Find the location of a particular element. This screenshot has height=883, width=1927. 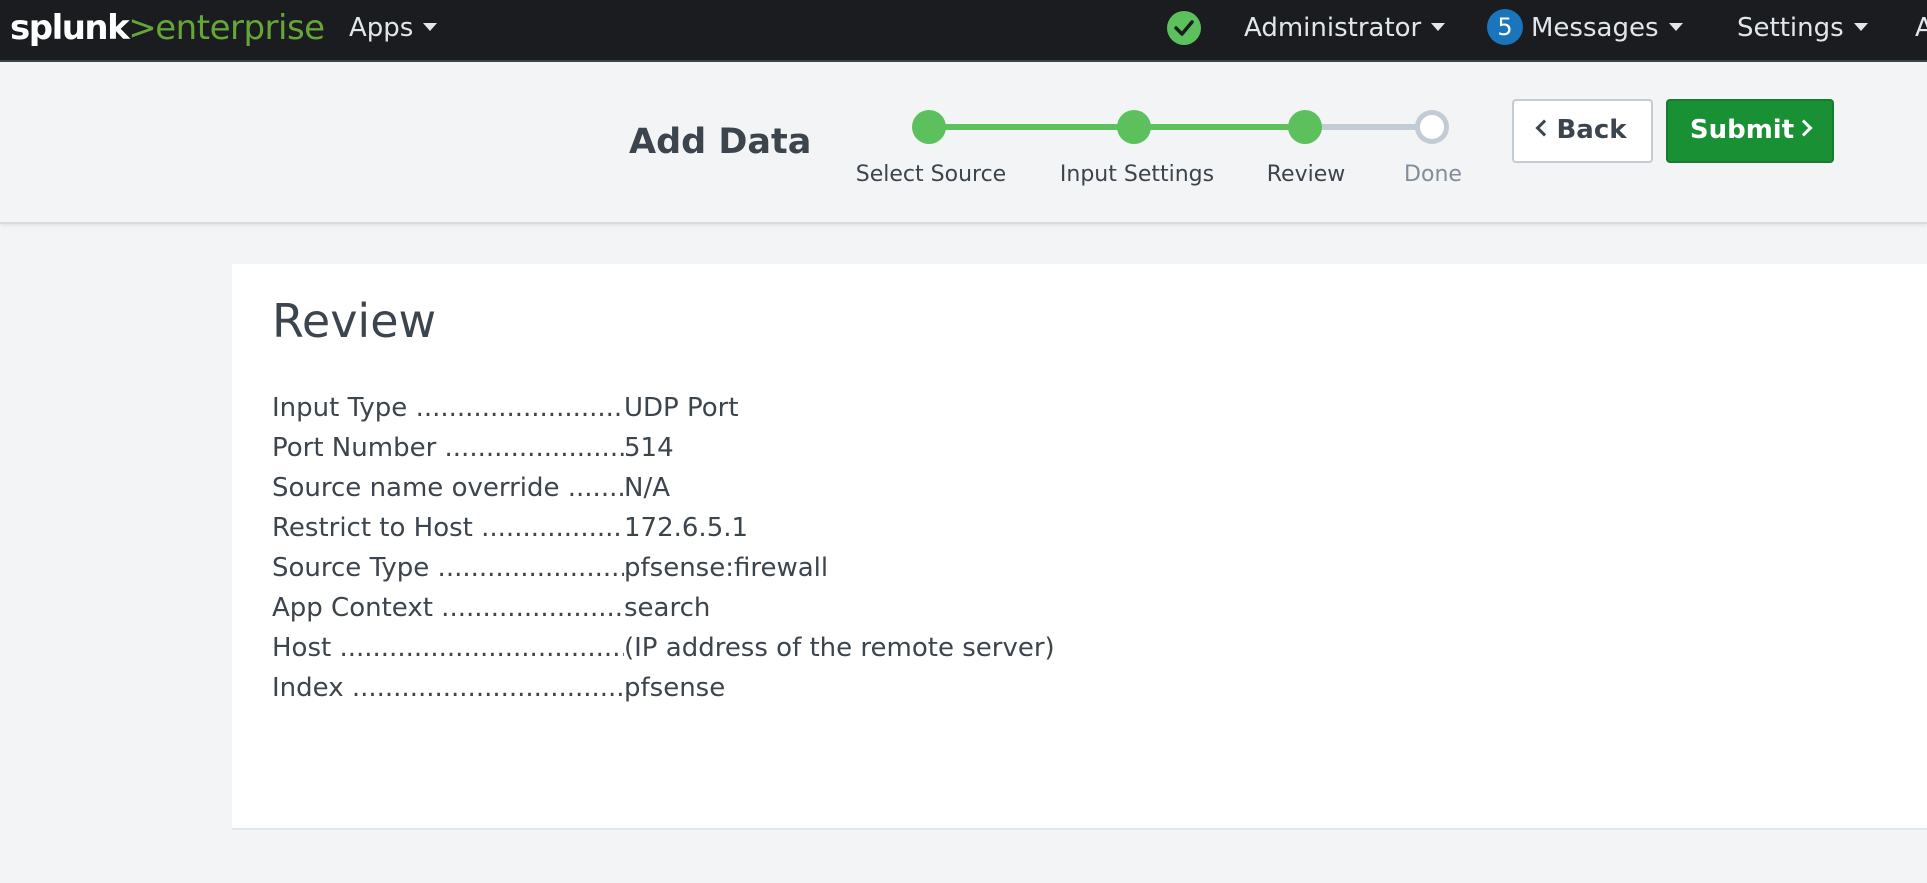

review-row-value: N/A is located at coordinates (647, 488).